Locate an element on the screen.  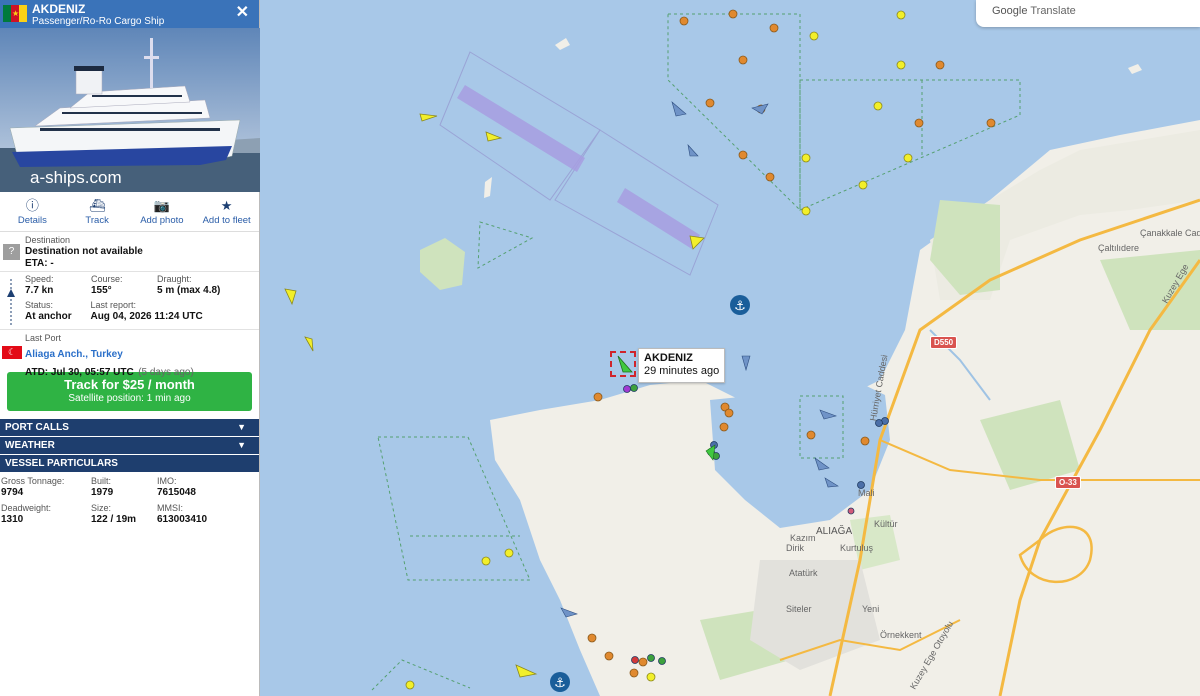
size-label: Size: is located at coordinates (101, 508).